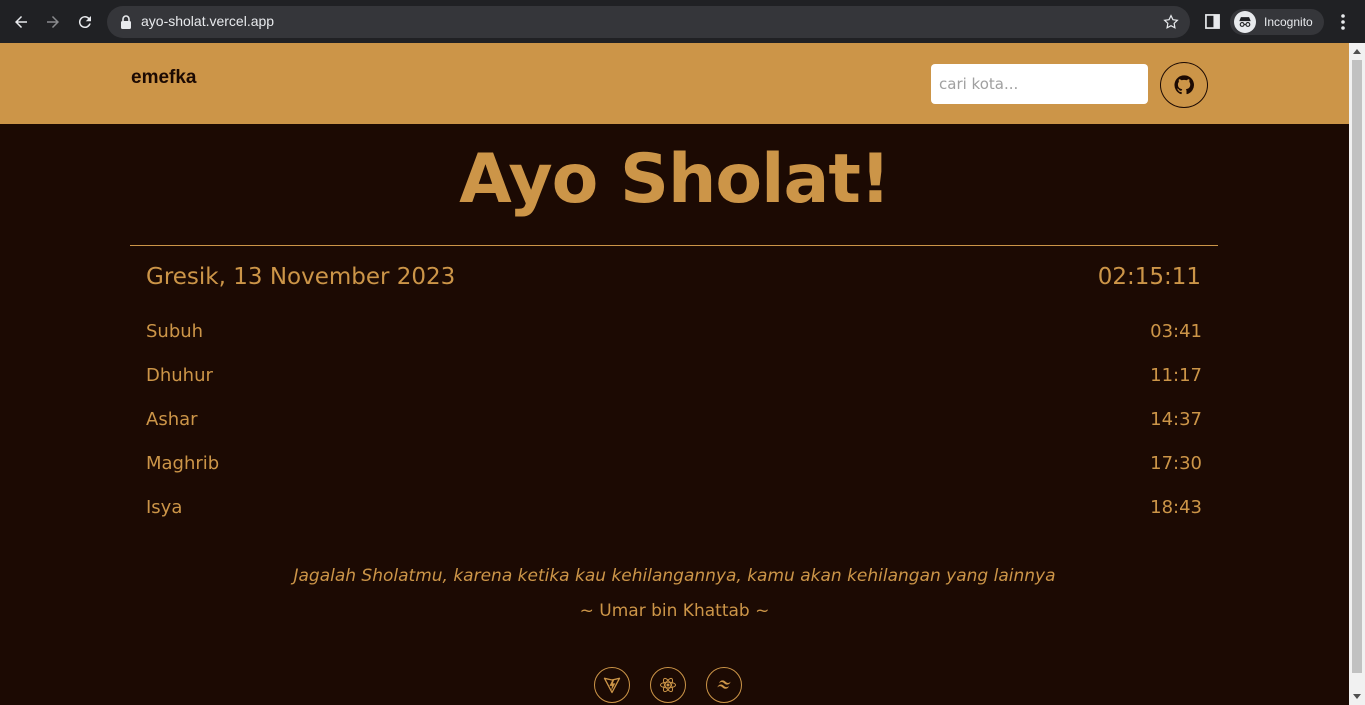  I want to click on prayer-name: Subuh, so click(175, 331).